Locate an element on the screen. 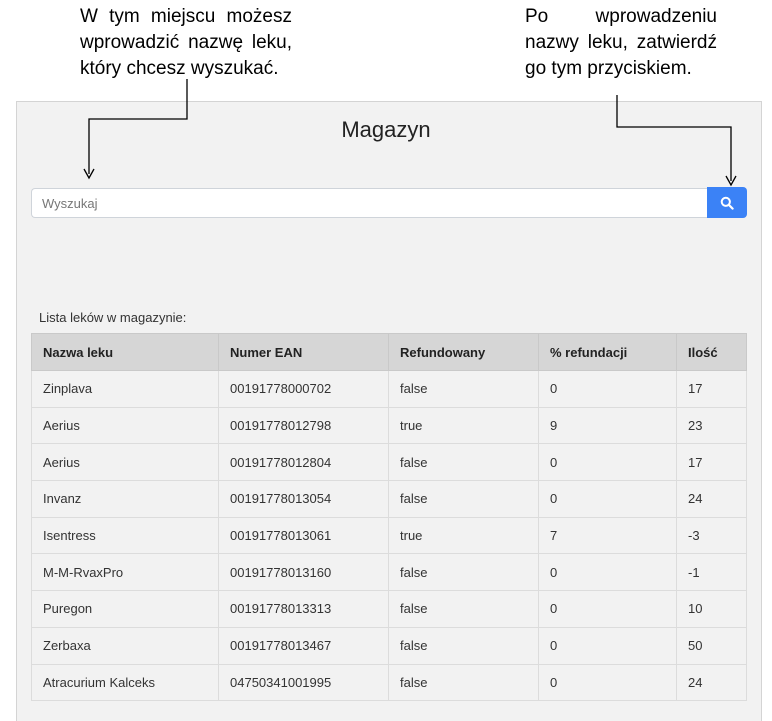 The height and width of the screenshot is (721, 772). cell-quantity: -3 is located at coordinates (711, 535).